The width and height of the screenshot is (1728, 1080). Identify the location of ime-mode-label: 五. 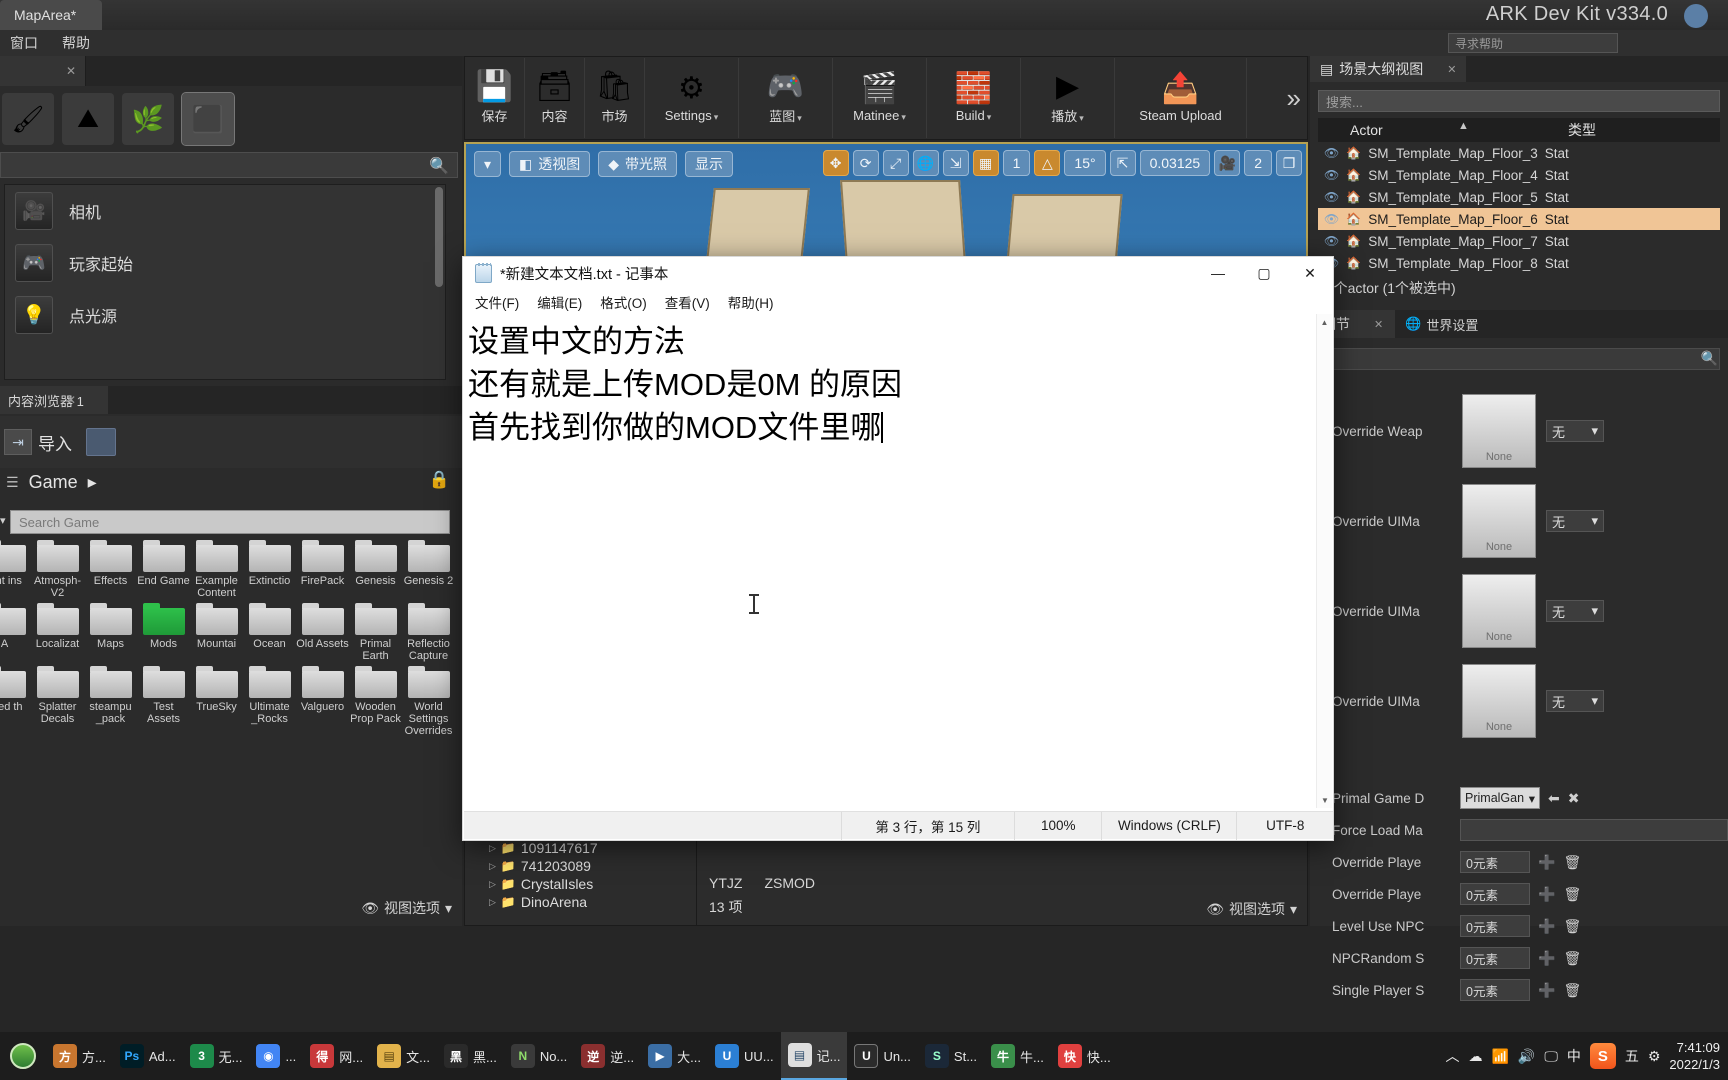
(1632, 1056).